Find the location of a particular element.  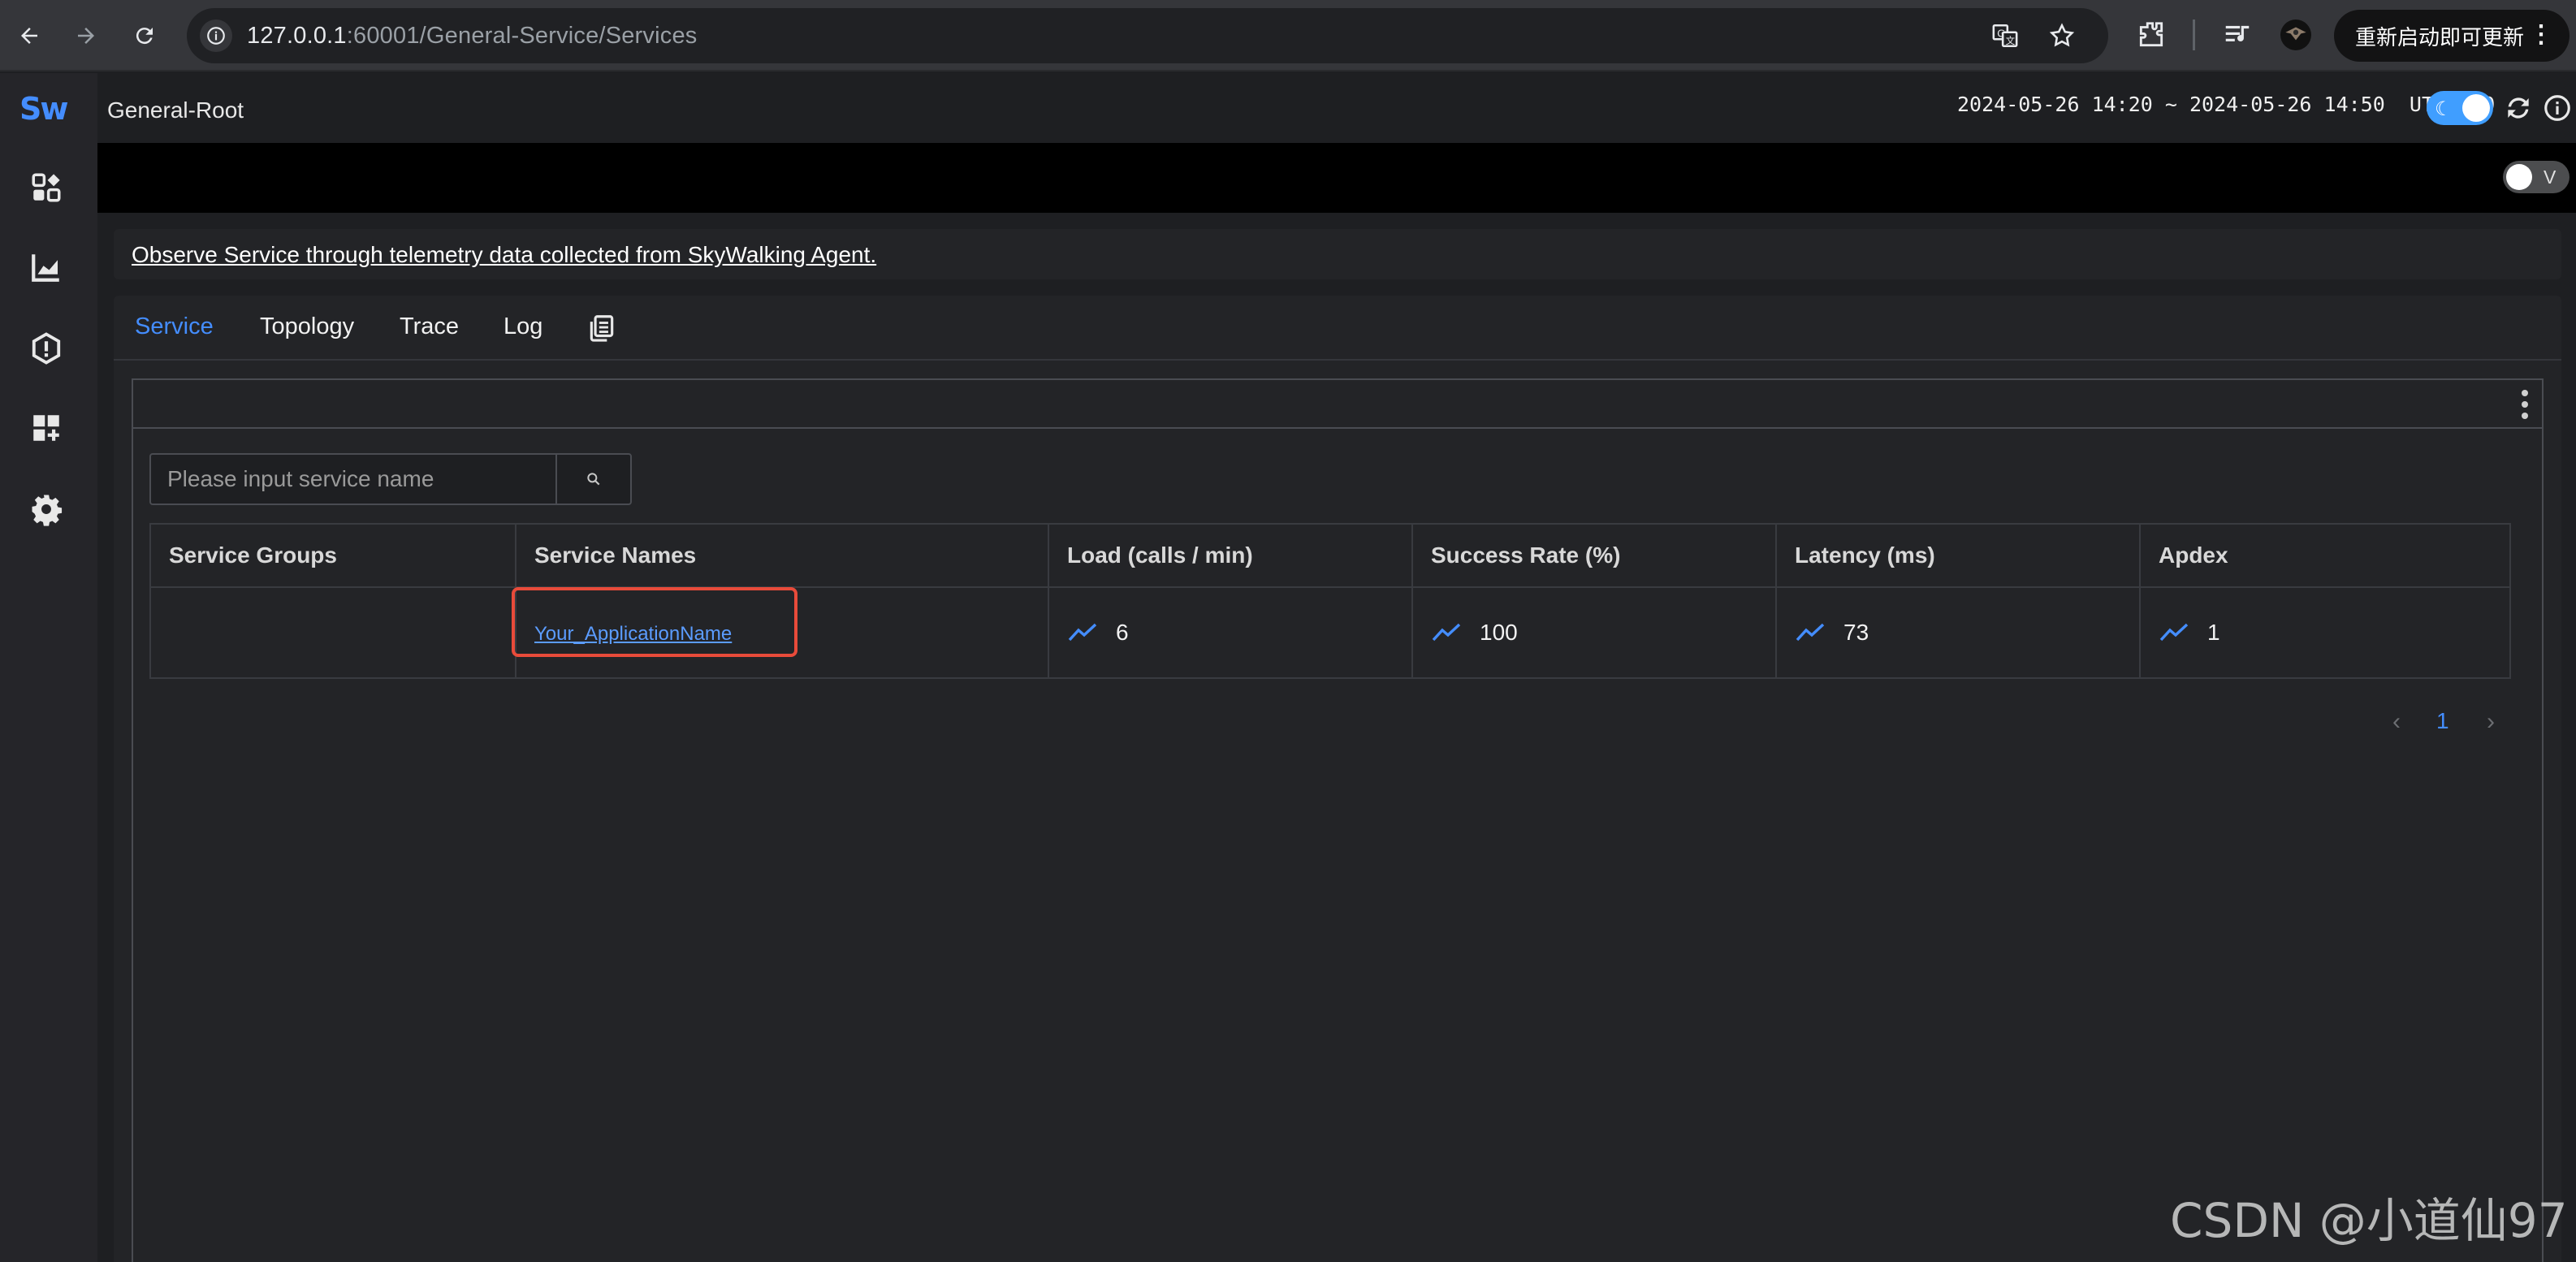

translate-icon: G文 is located at coordinates (2005, 36).